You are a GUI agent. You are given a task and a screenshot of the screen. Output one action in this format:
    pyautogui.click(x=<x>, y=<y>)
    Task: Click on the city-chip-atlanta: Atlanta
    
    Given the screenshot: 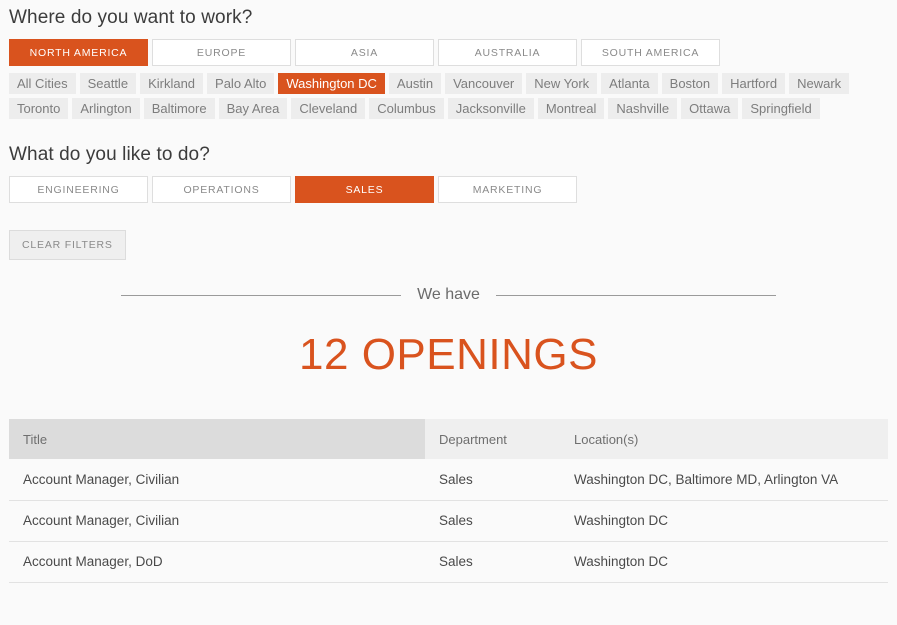 What is the action you would take?
    pyautogui.click(x=629, y=83)
    